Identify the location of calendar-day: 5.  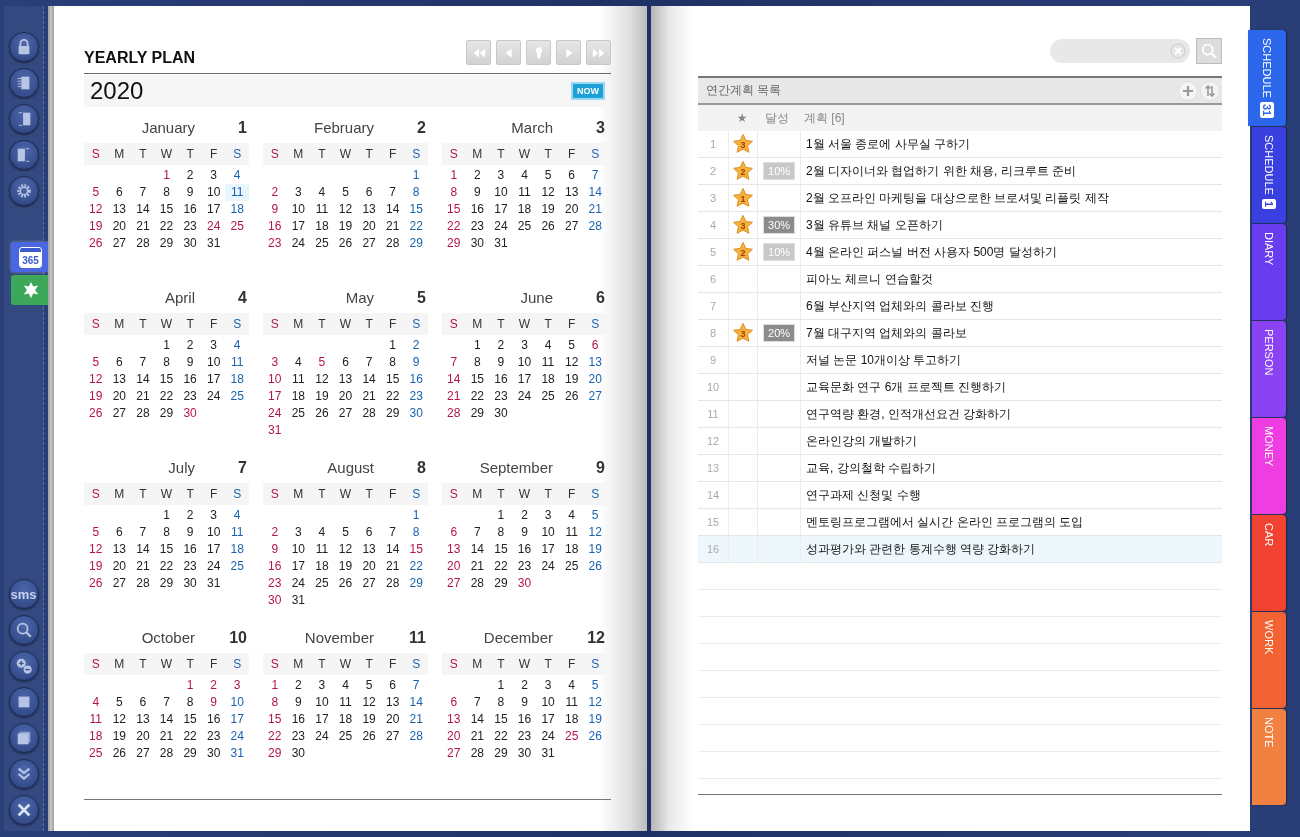
(369, 685).